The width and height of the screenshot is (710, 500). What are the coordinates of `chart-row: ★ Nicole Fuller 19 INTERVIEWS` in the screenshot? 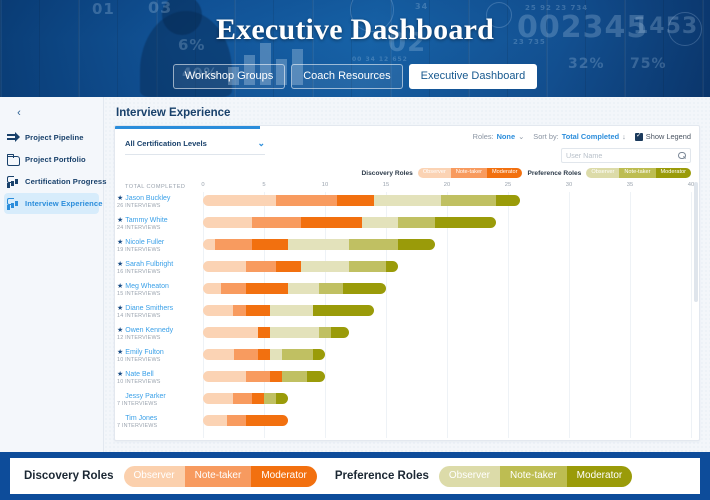 It's located at (404, 247).